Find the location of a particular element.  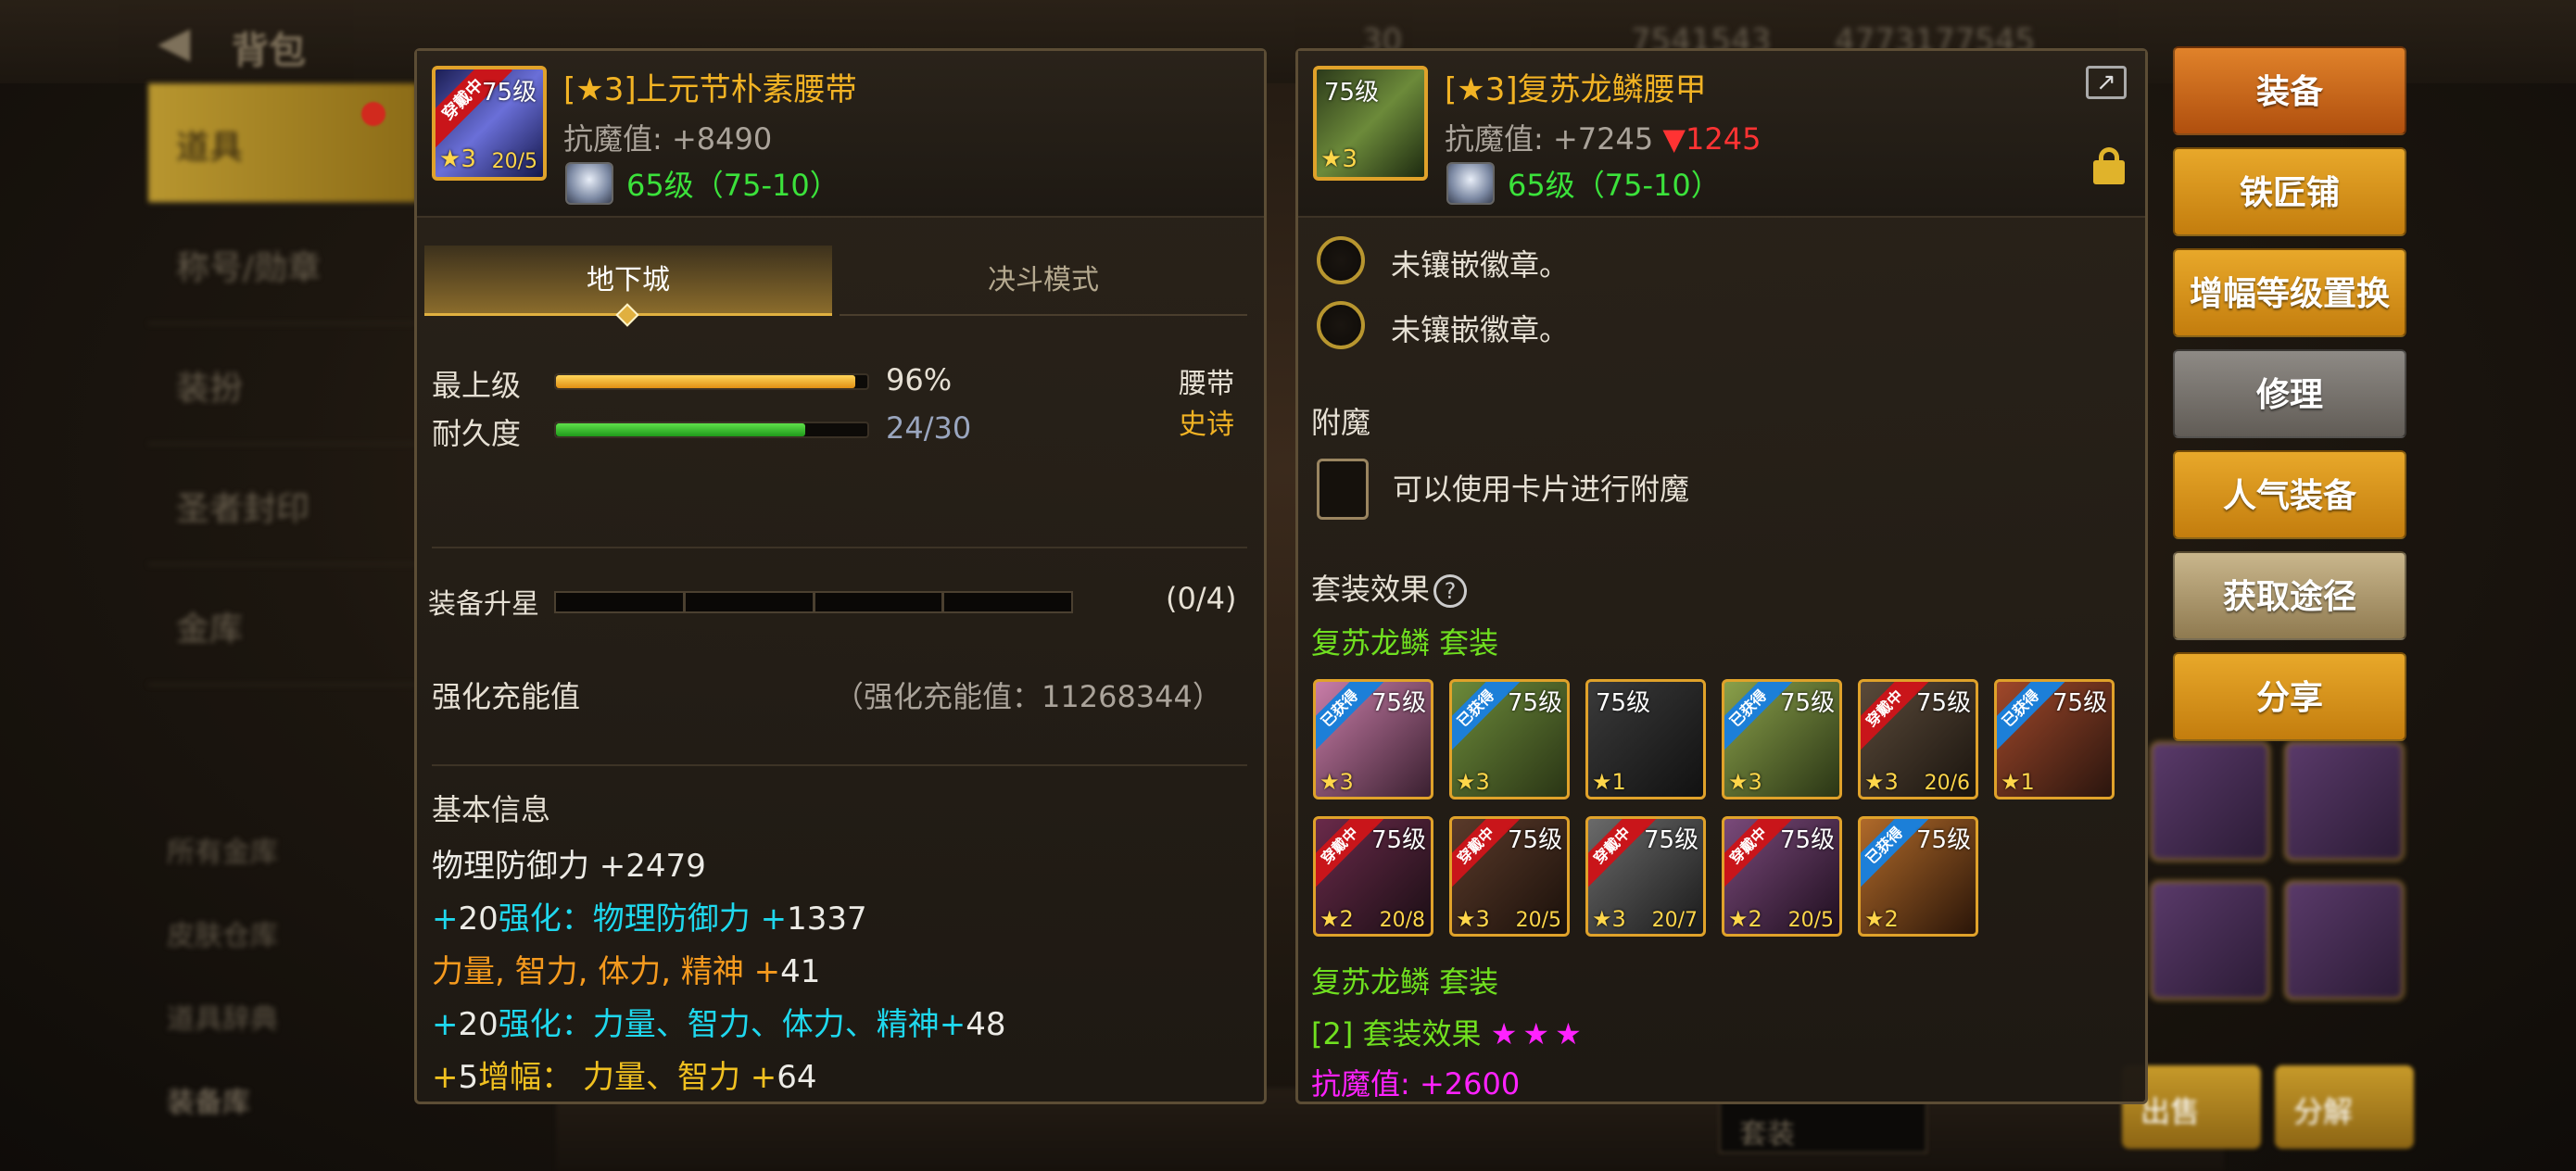

sidebar-item-vault: 金库 is located at coordinates (282, 626).